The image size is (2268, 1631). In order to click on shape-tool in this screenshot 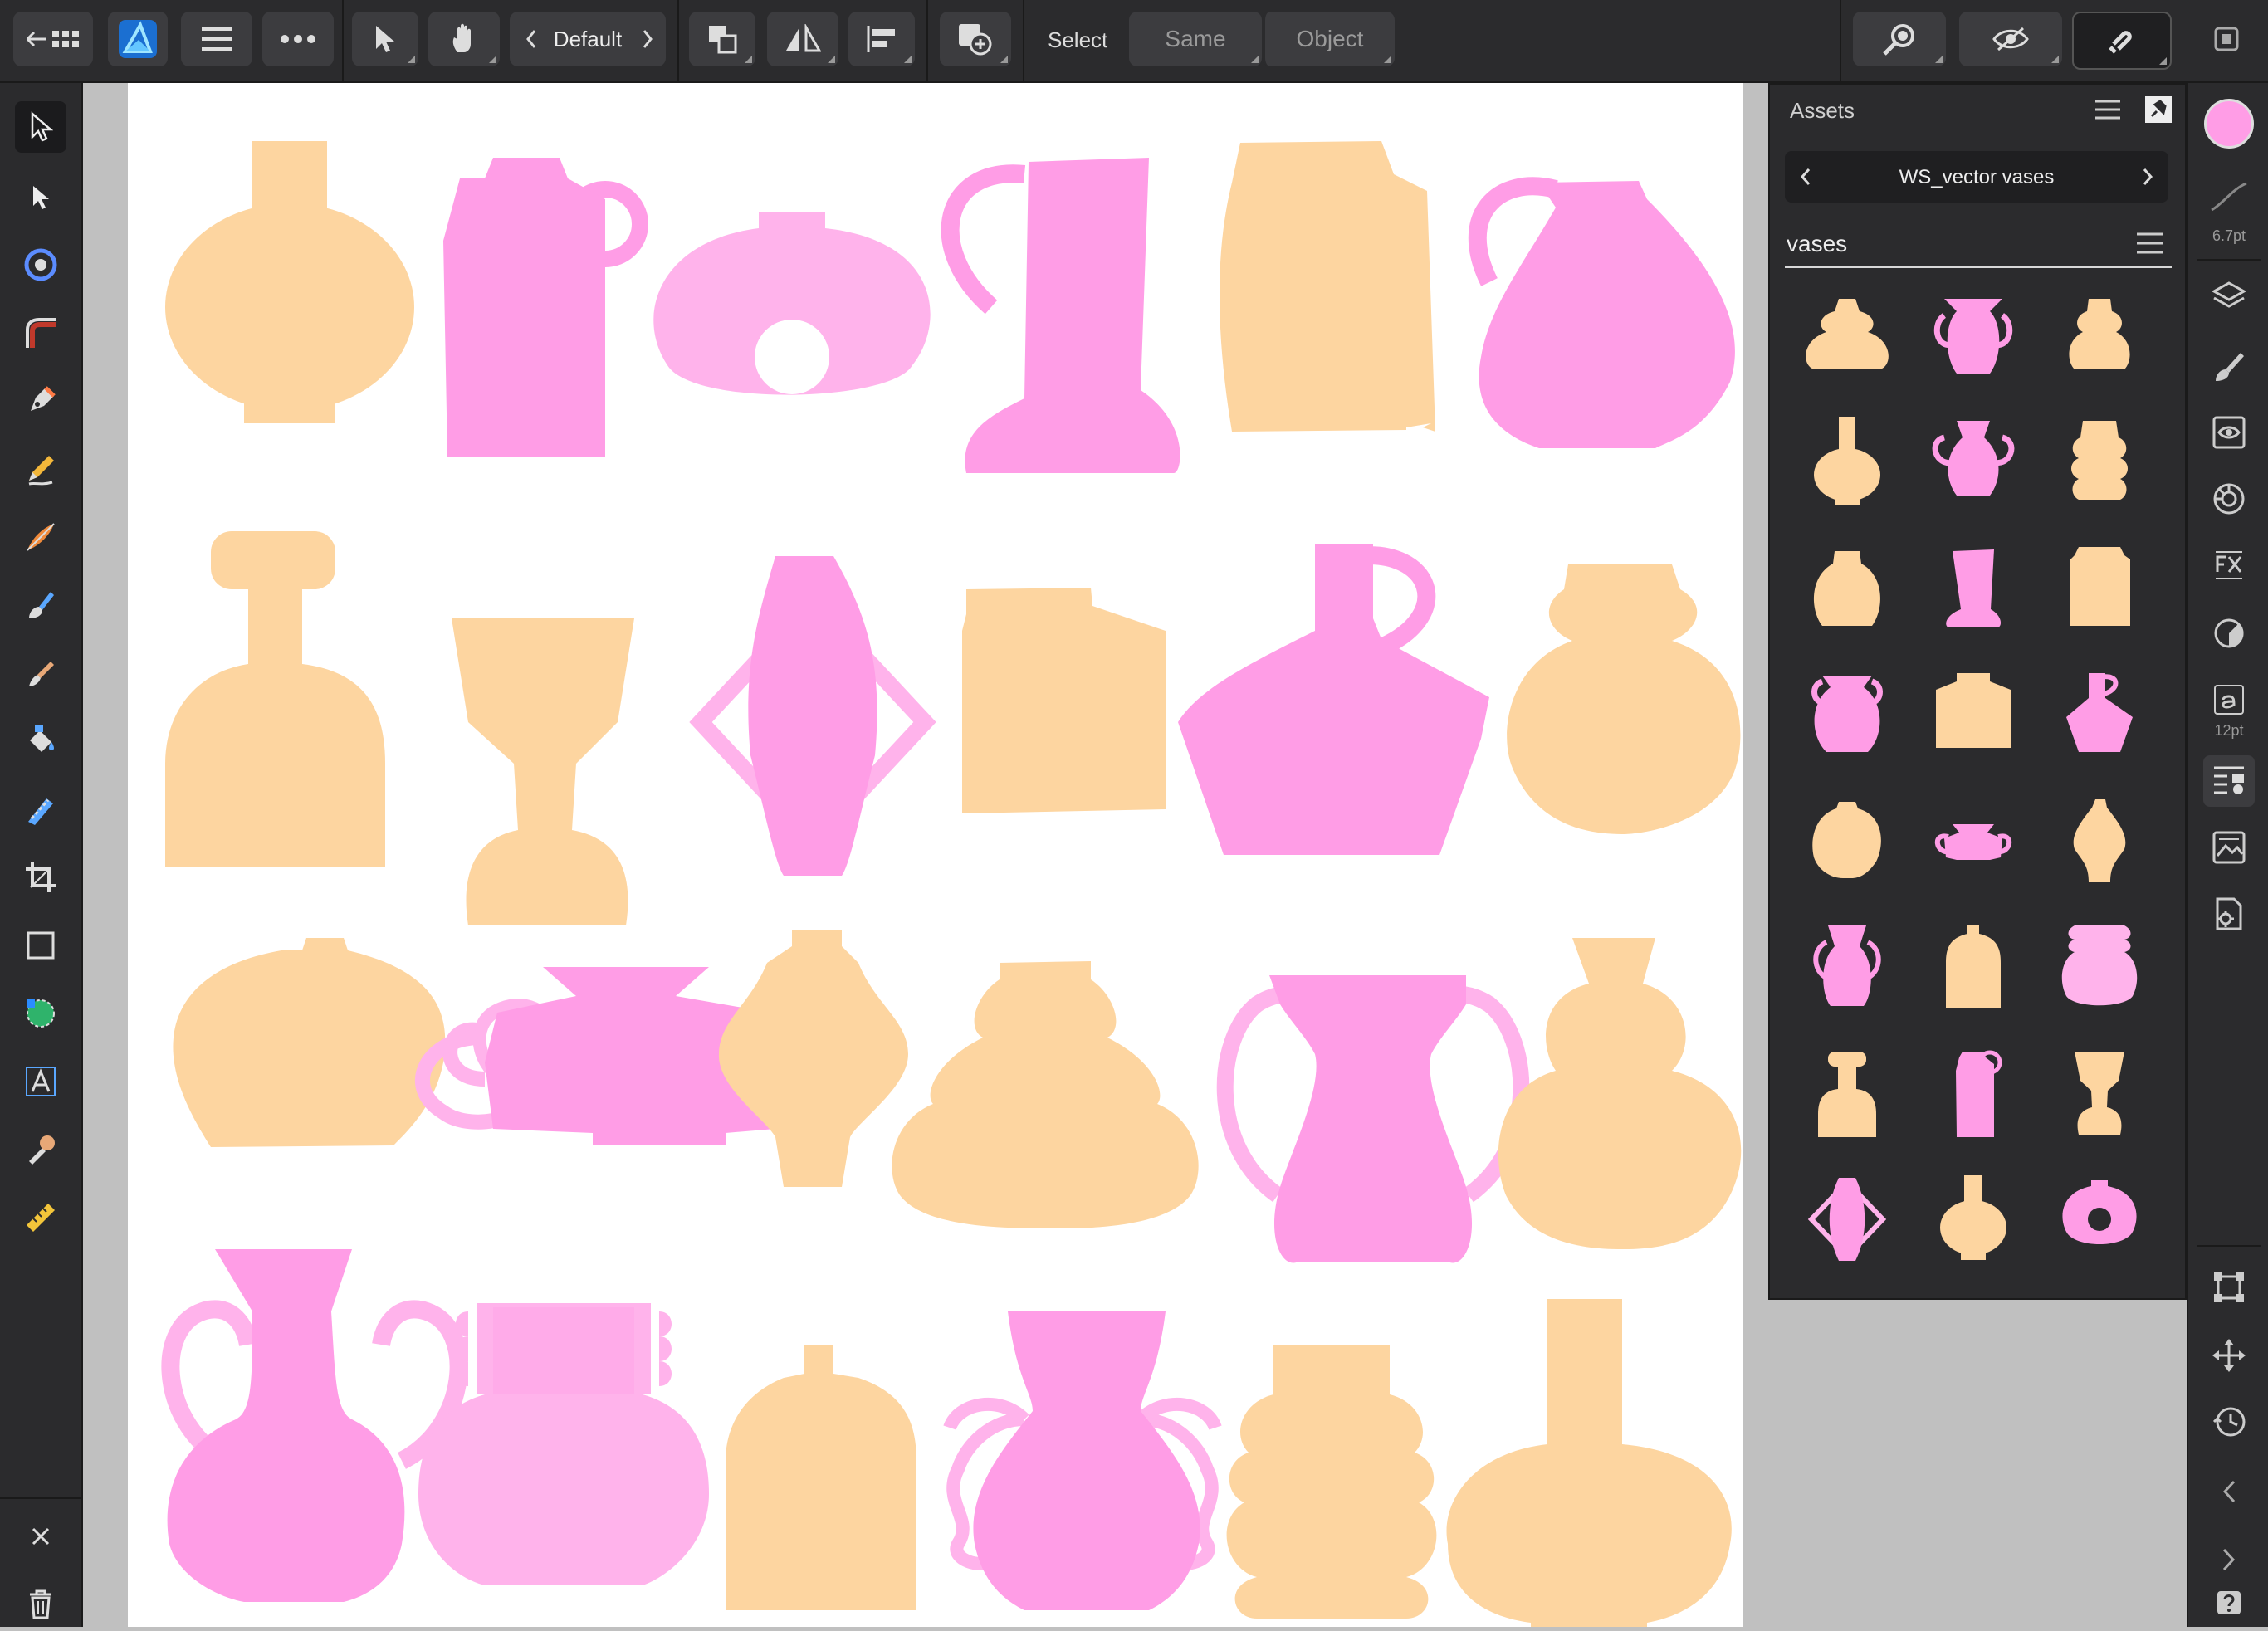, I will do `click(40, 1013)`.